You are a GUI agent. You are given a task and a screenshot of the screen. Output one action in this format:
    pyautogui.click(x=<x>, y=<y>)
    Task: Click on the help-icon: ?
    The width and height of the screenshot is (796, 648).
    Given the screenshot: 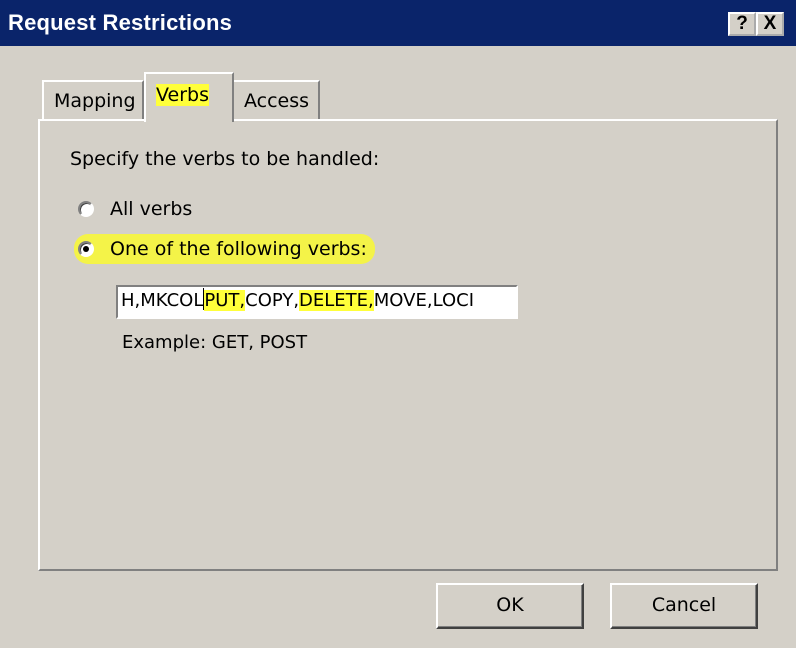 What is the action you would take?
    pyautogui.click(x=742, y=23)
    